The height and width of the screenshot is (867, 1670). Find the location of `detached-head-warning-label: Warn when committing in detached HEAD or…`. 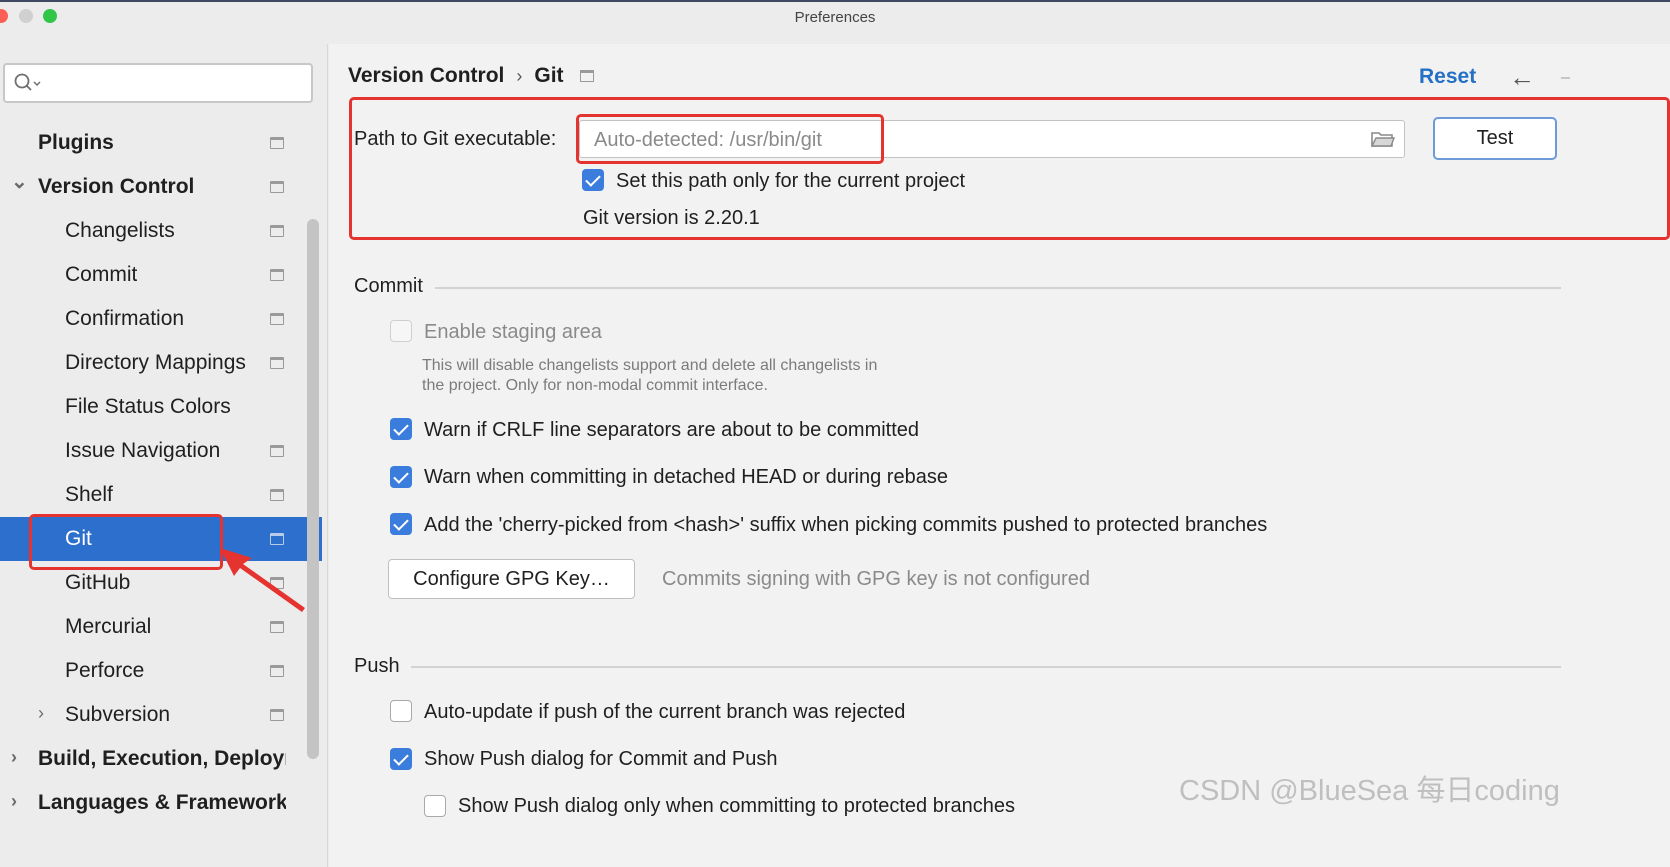

detached-head-warning-label: Warn when committing in detached HEAD or… is located at coordinates (686, 477).